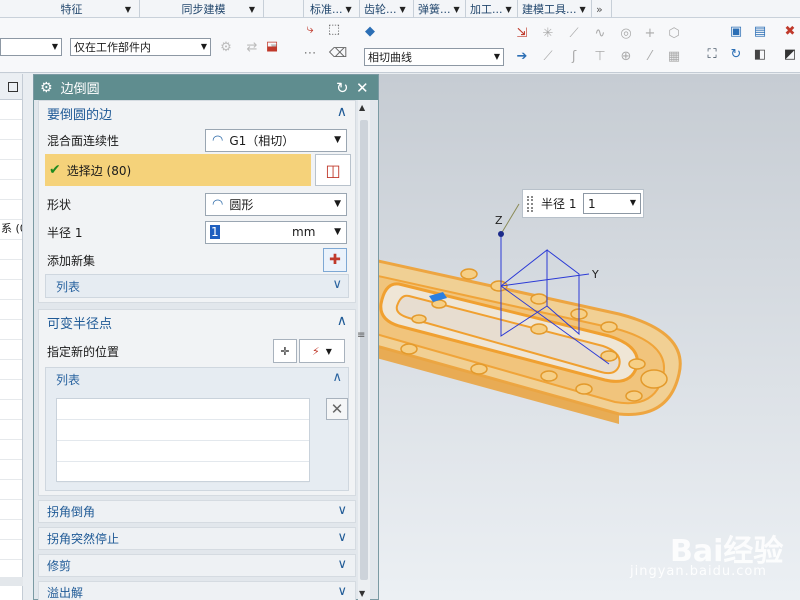 The width and height of the screenshot is (800, 600). What do you see at coordinates (342, 88) in the screenshot?
I see `reset-icon: ↻` at bounding box center [342, 88].